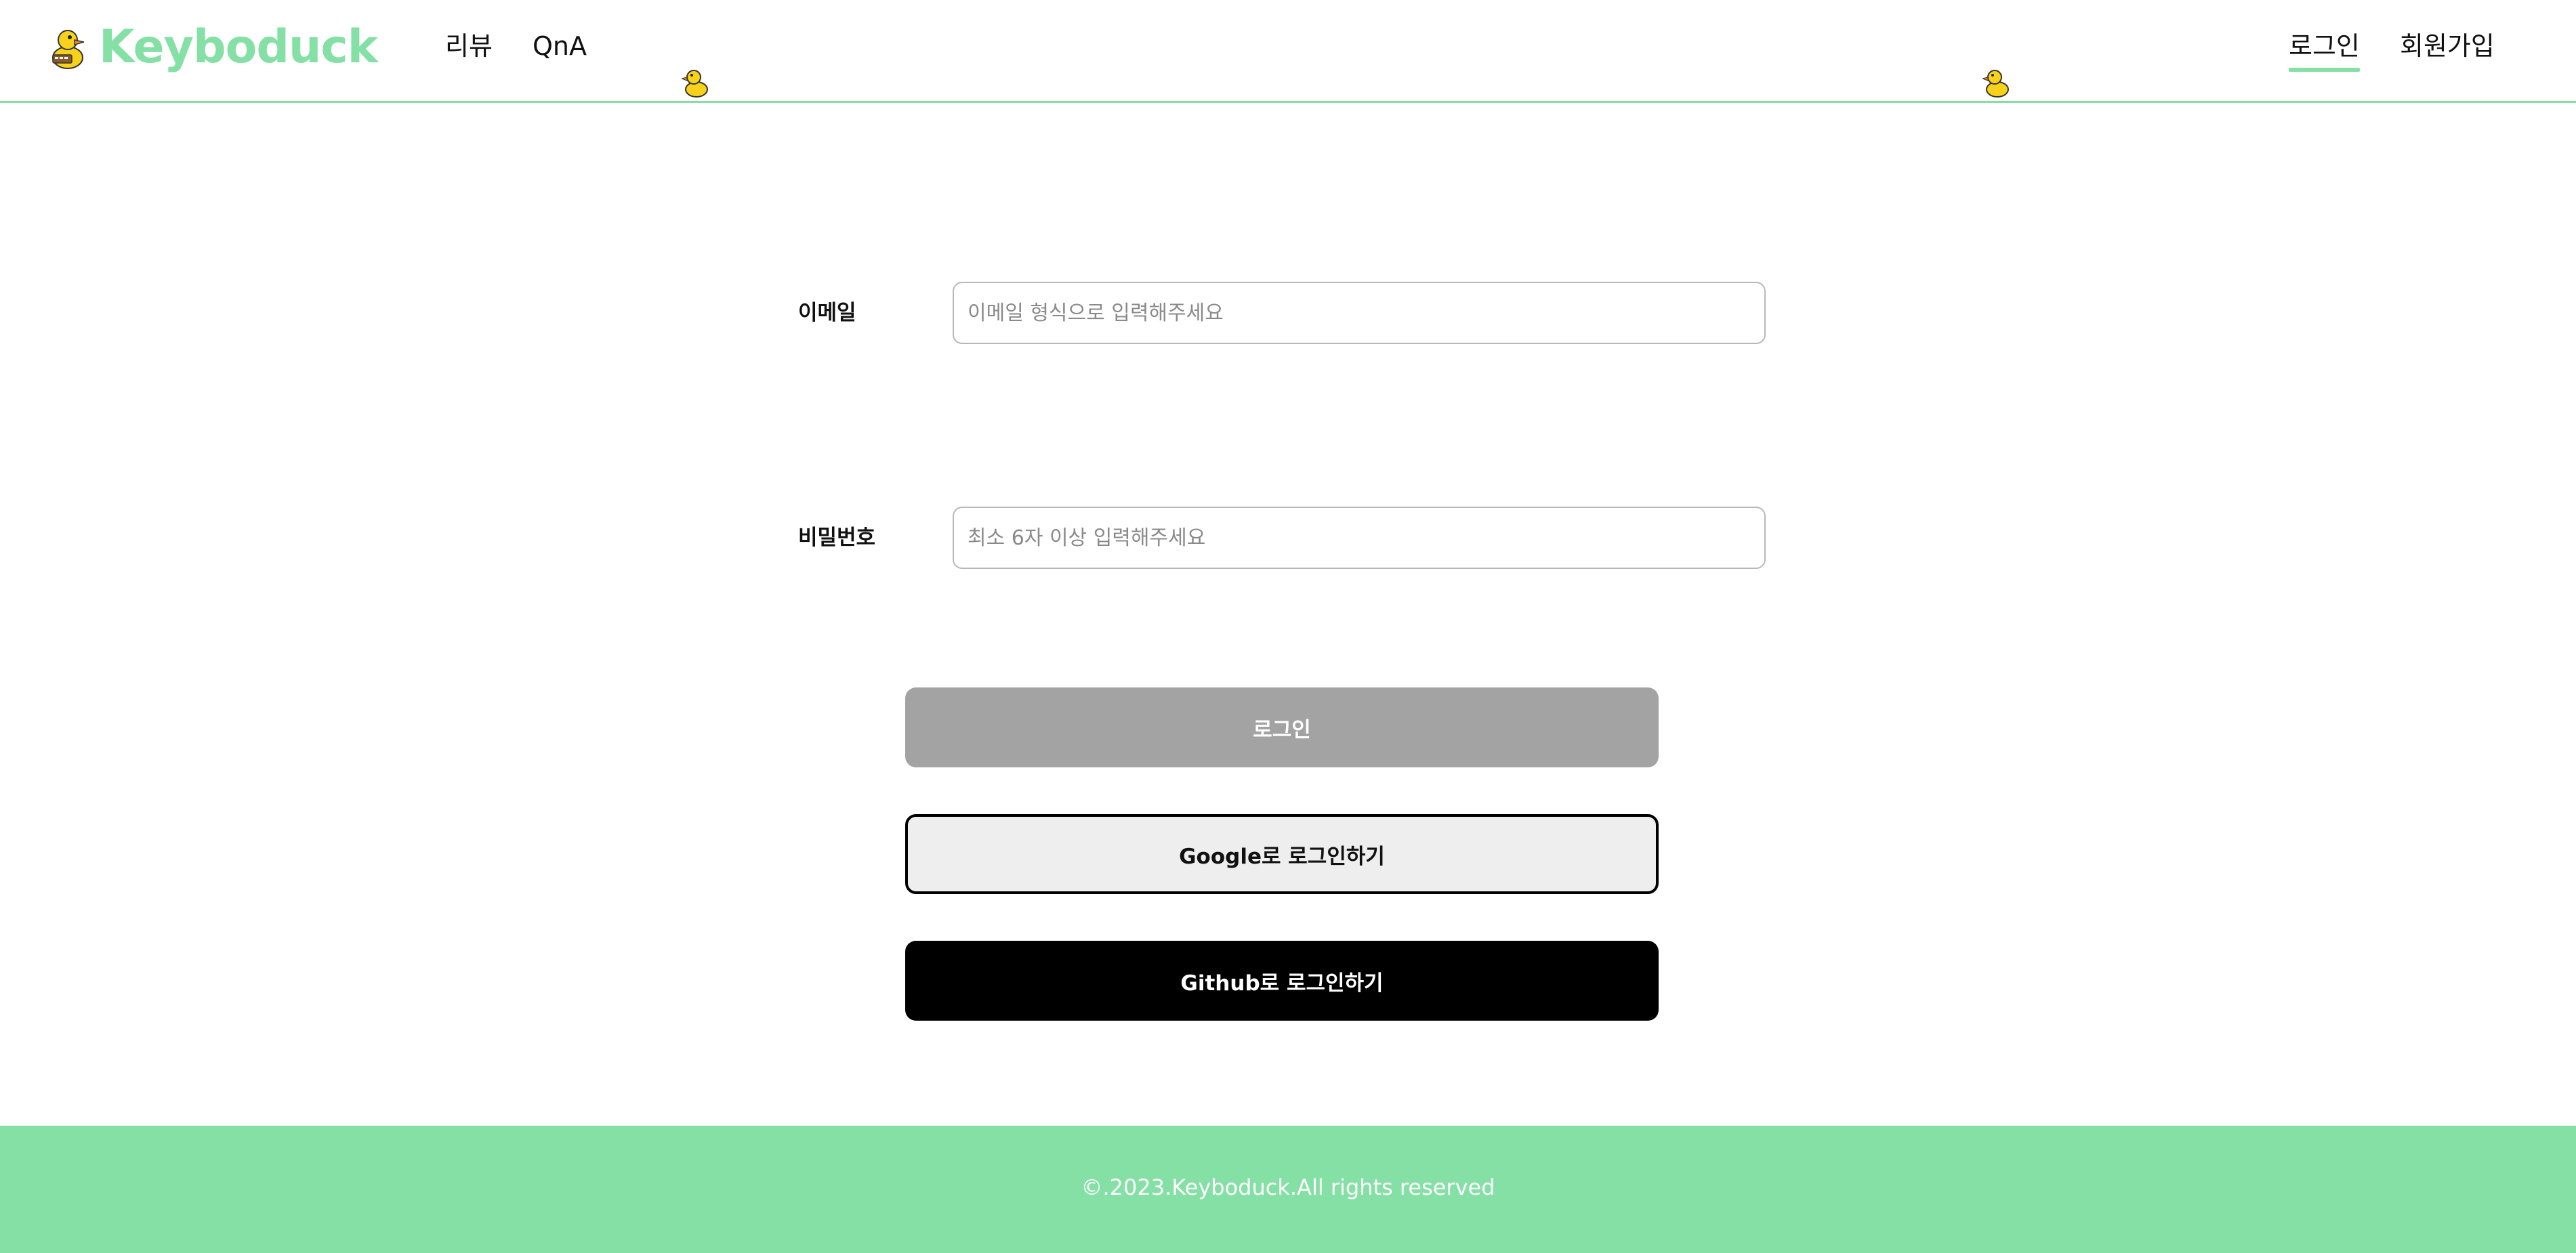  I want to click on email-input, so click(1359, 313).